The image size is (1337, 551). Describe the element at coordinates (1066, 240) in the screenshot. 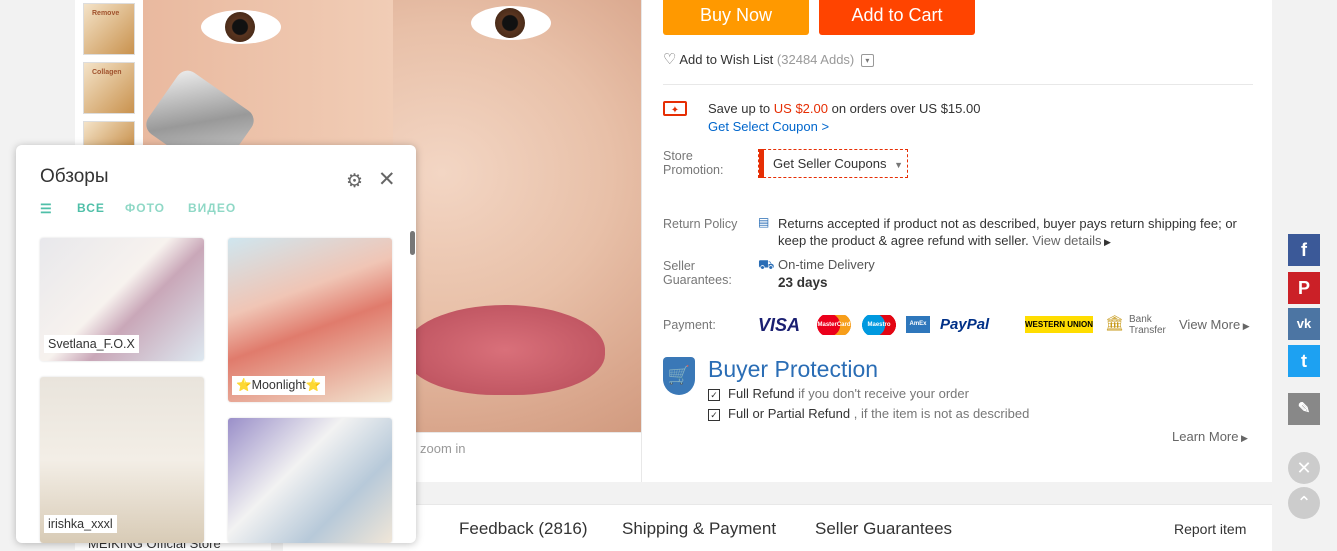

I see `view-details-link: View details` at that location.